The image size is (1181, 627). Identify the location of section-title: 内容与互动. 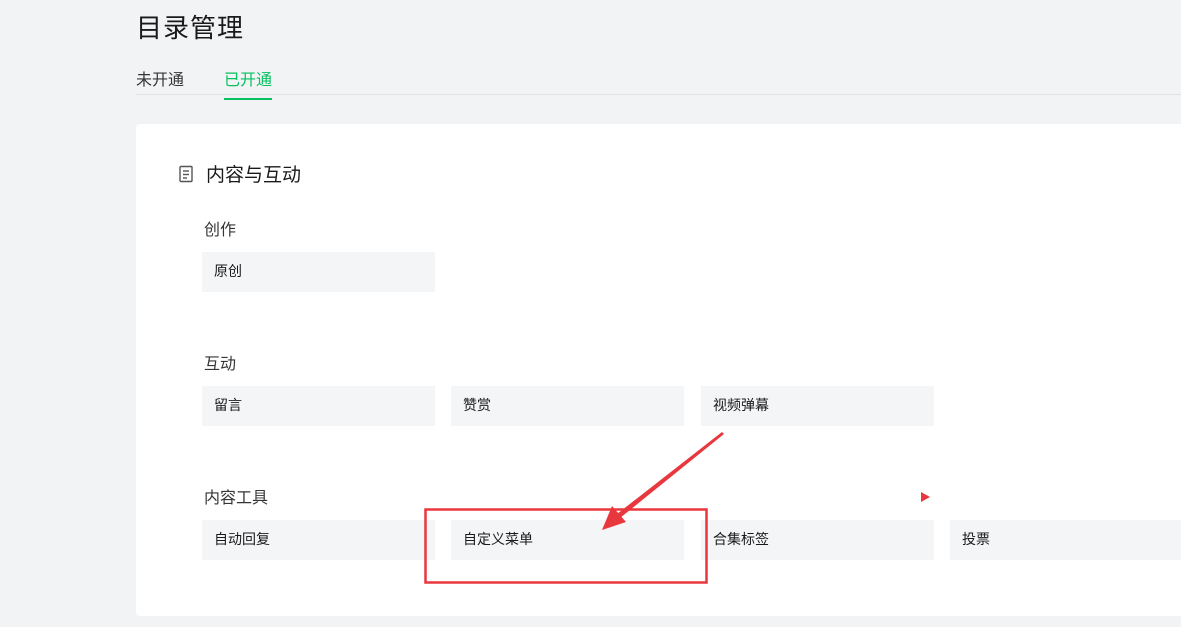
(254, 175).